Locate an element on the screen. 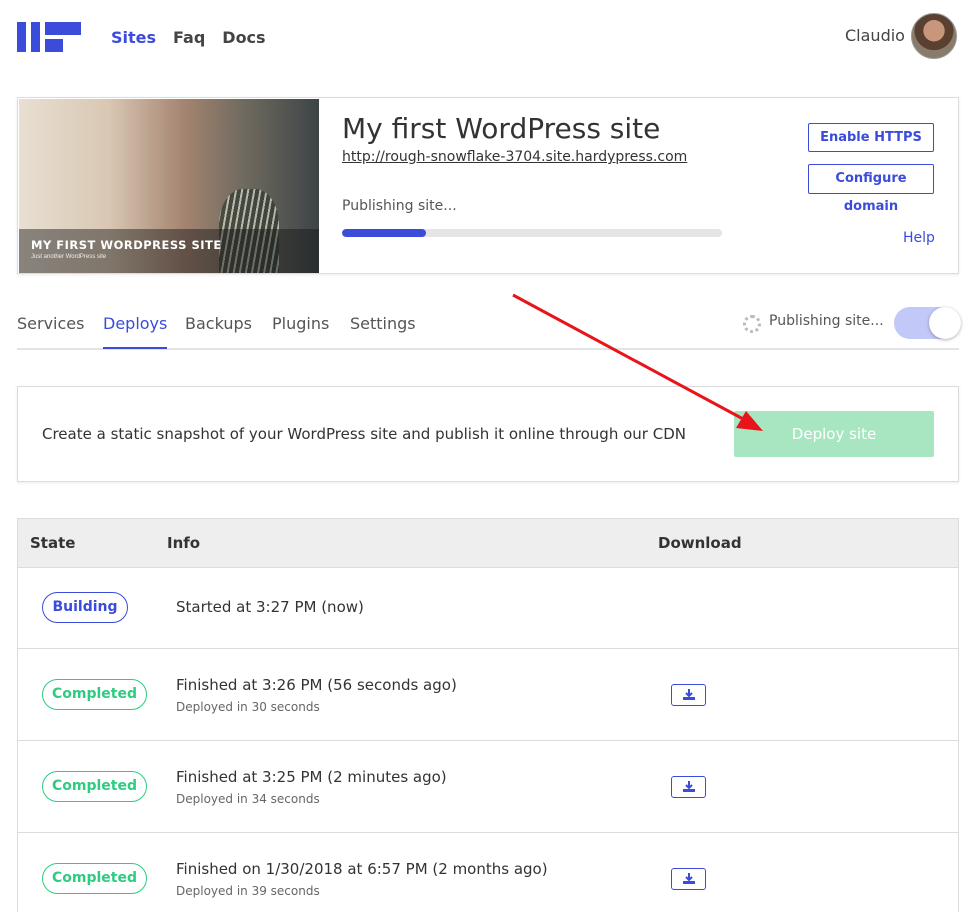 This screenshot has width=975, height=912. tab-deploys: Deploys is located at coordinates (135, 331).